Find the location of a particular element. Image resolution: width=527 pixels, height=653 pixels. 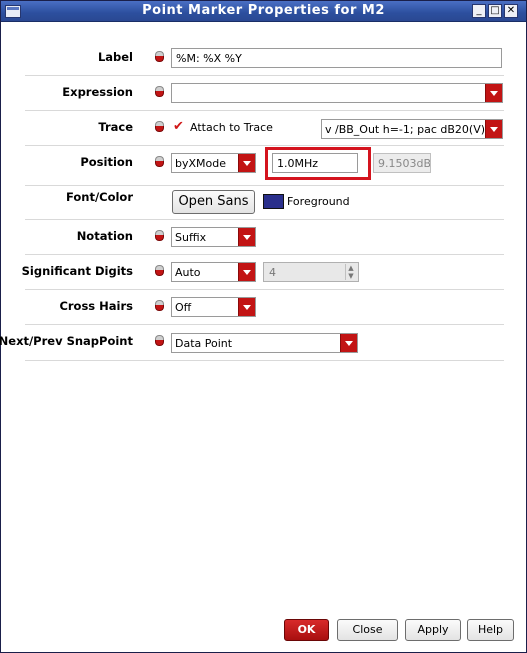

label-input: %M: %X %Y is located at coordinates (336, 58).